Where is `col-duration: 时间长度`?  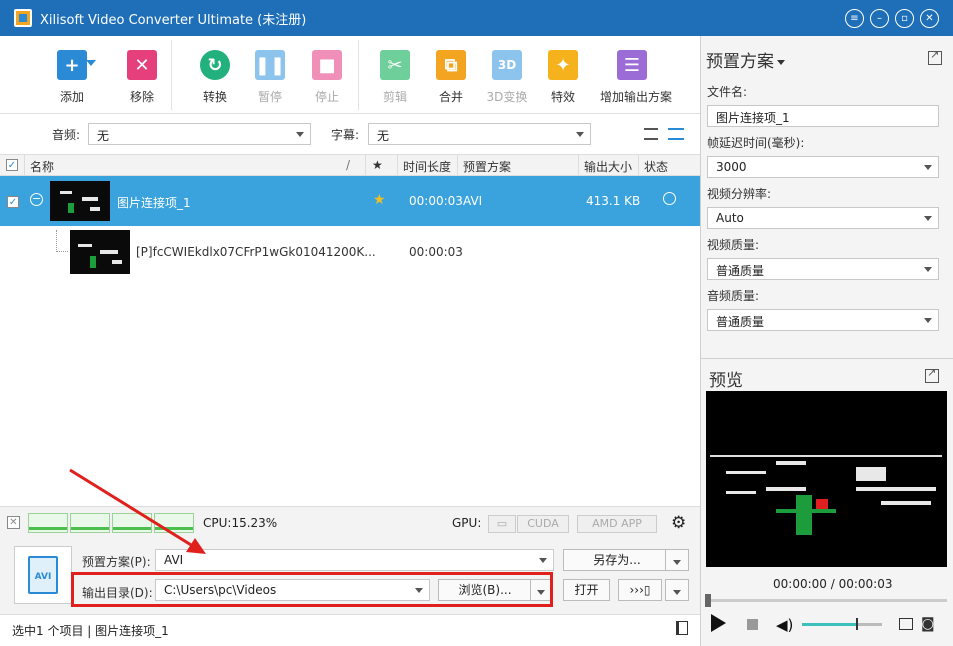 col-duration: 时间长度 is located at coordinates (427, 166).